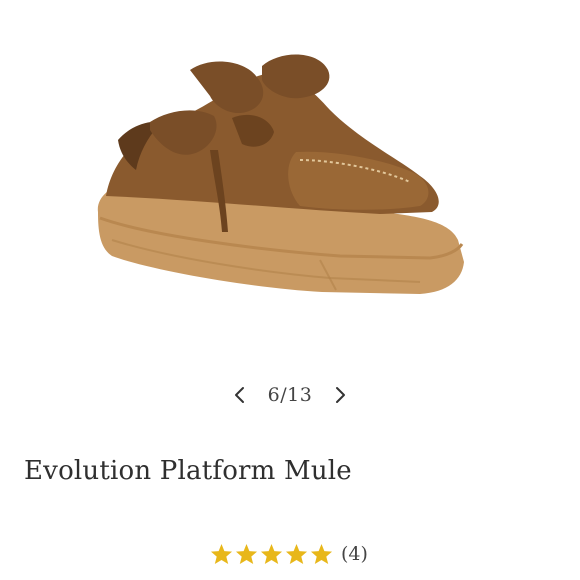 The height and width of the screenshot is (580, 580). I want to click on gallery-pager: 6/13, so click(290, 395).